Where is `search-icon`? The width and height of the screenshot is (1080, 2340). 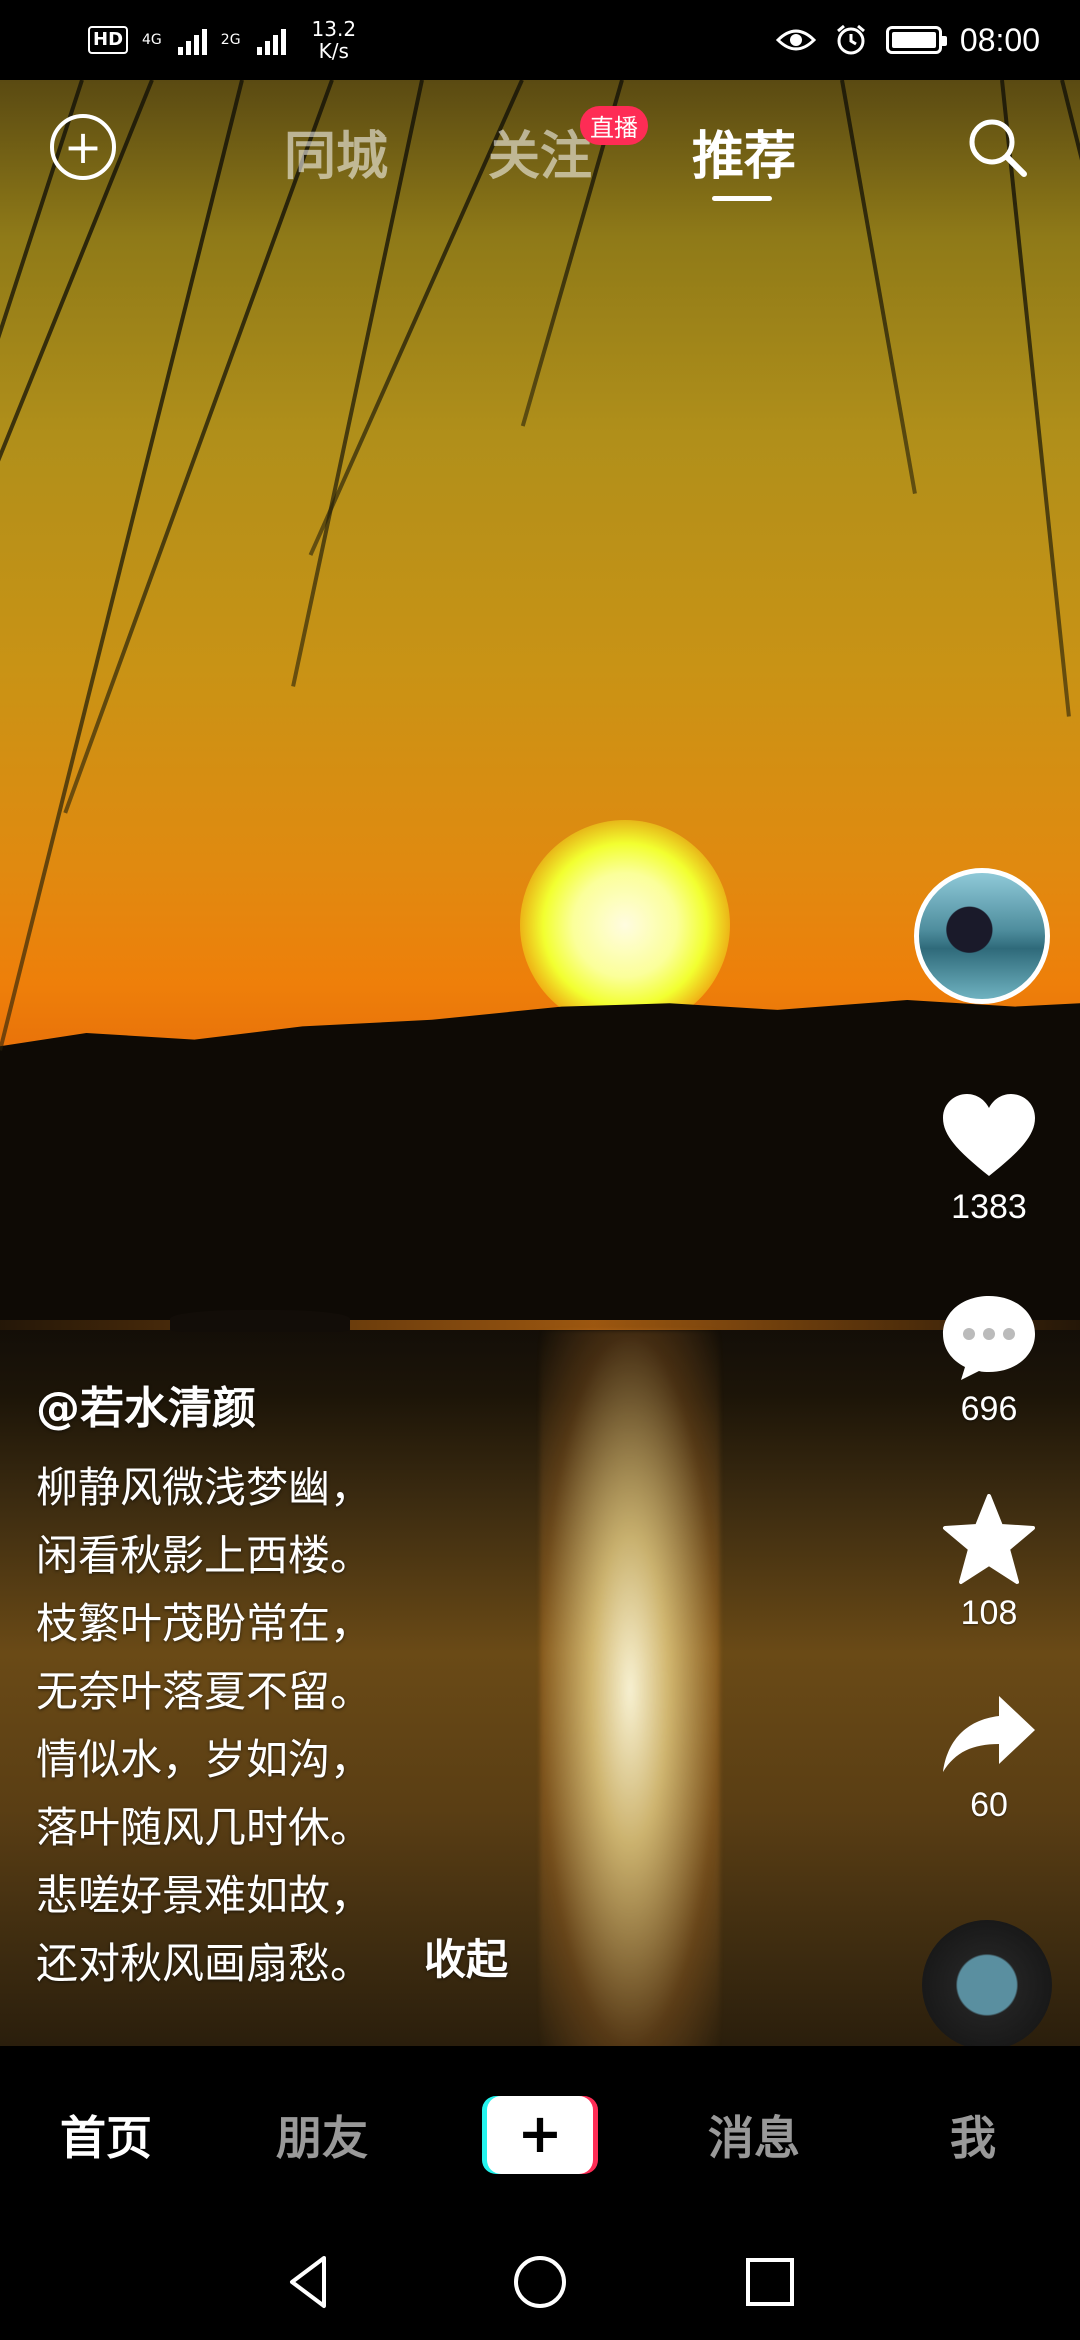 search-icon is located at coordinates (997, 147).